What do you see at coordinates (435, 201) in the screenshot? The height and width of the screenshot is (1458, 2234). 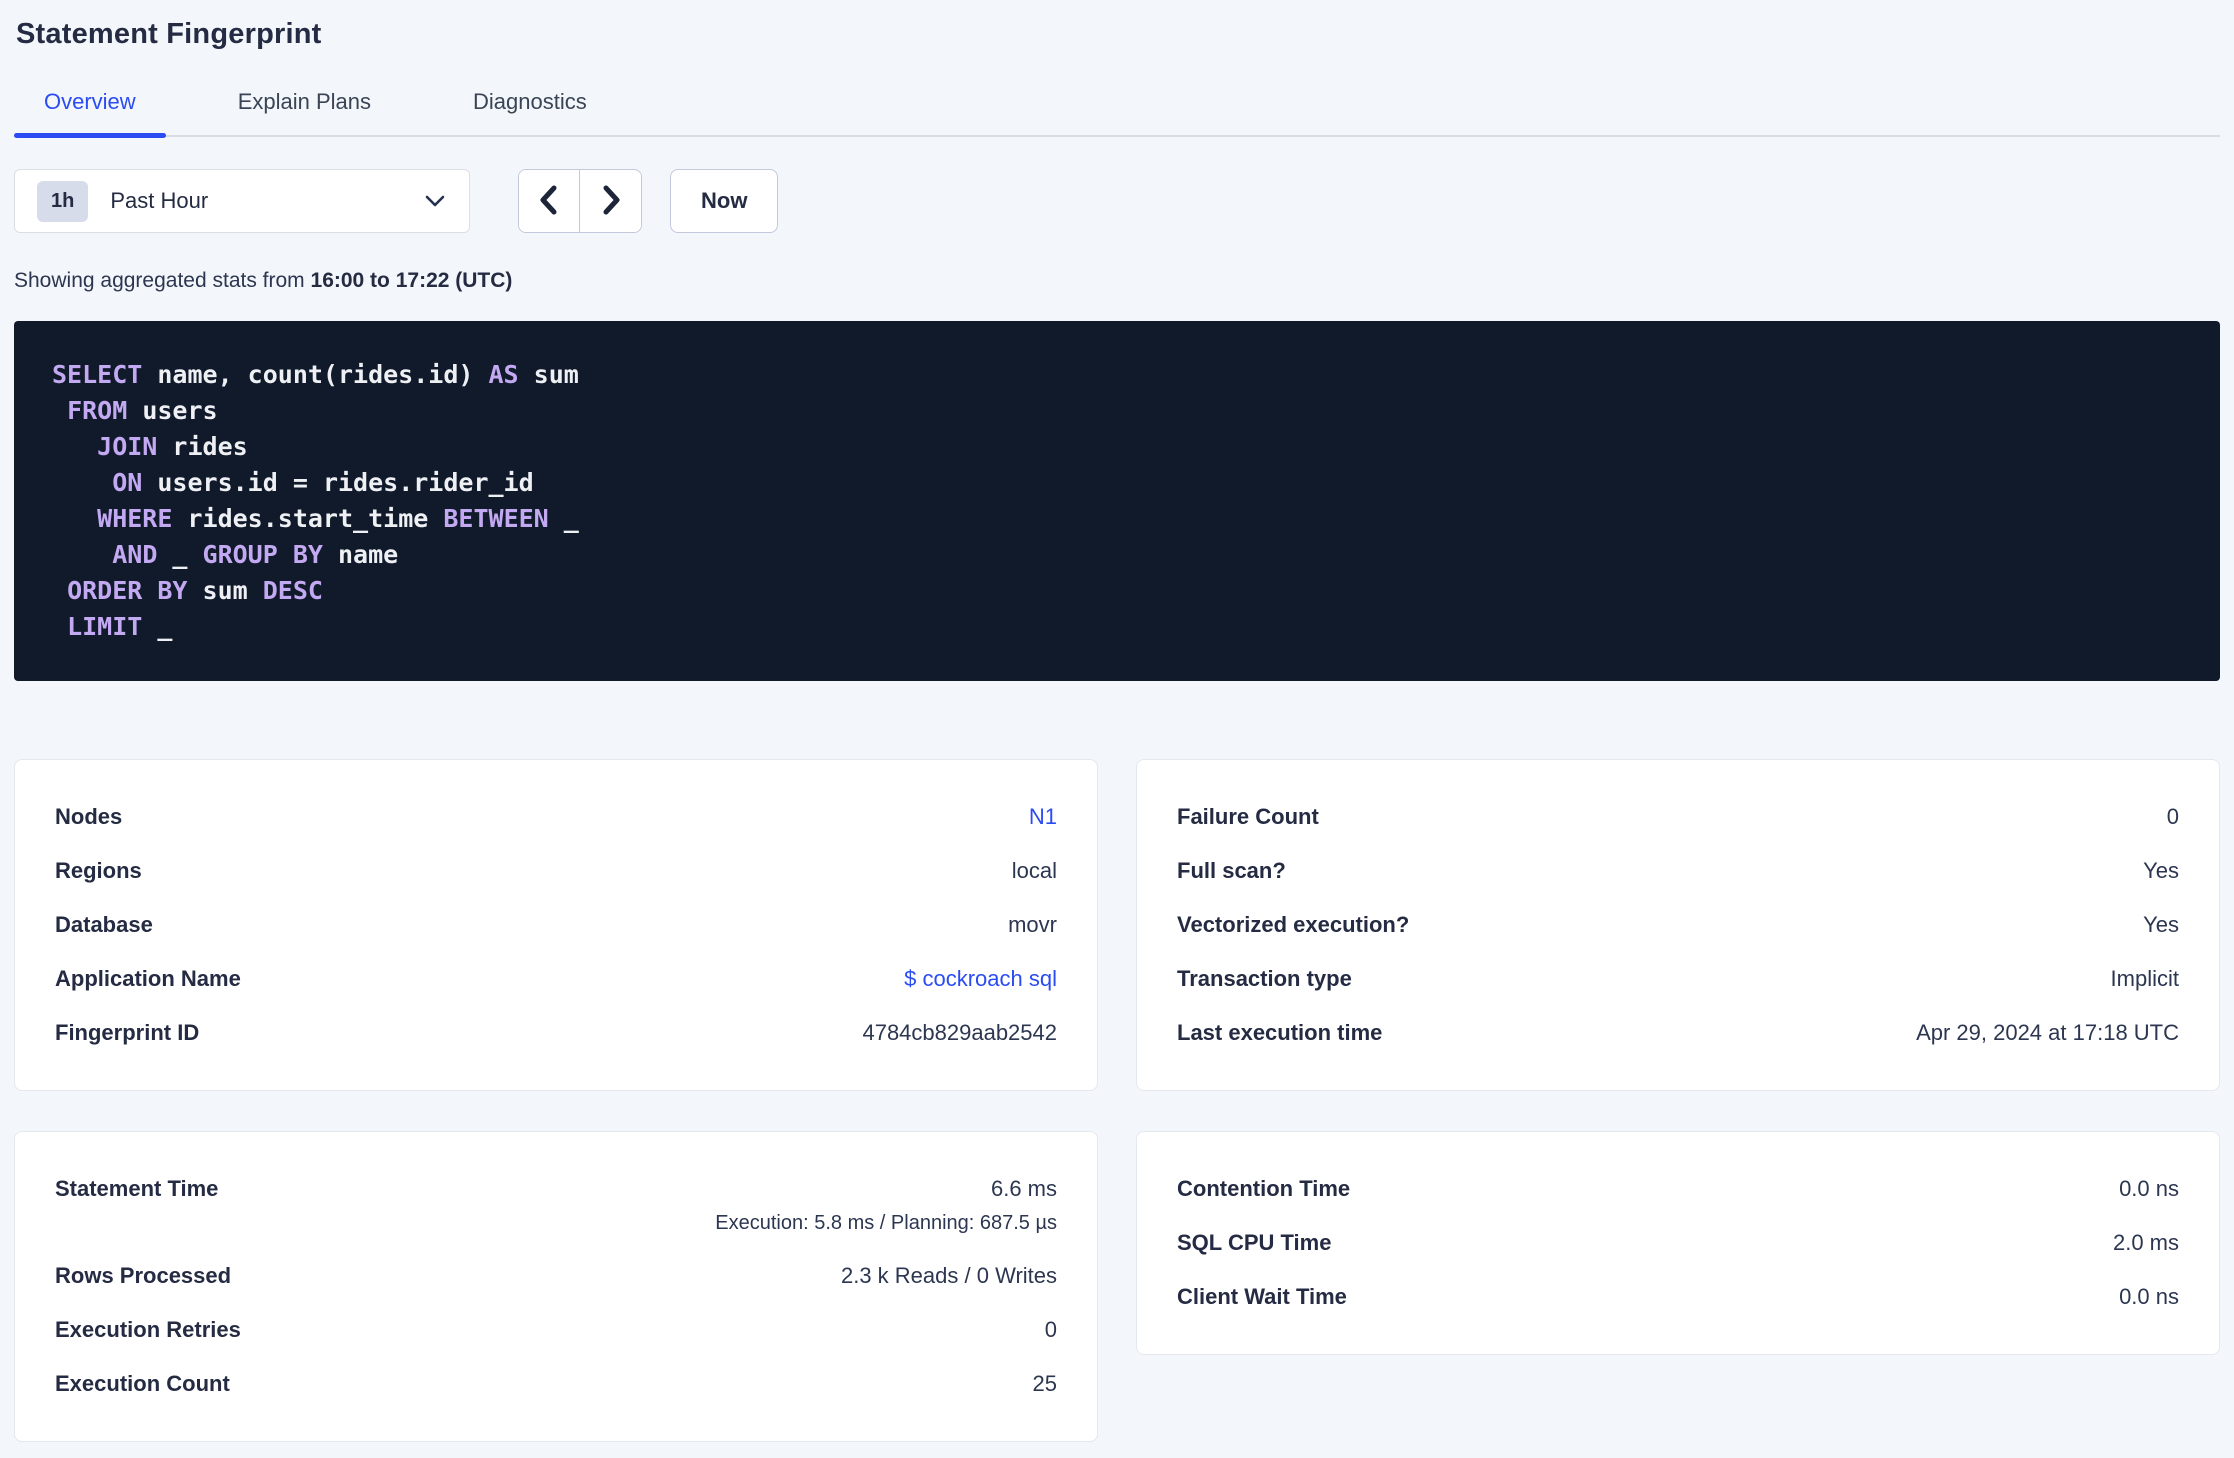 I see `chevron-down-icon` at bounding box center [435, 201].